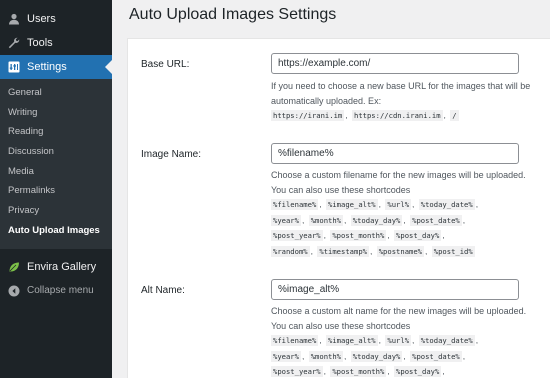 The height and width of the screenshot is (378, 550). I want to click on image-name-label: Image Name:, so click(171, 154).